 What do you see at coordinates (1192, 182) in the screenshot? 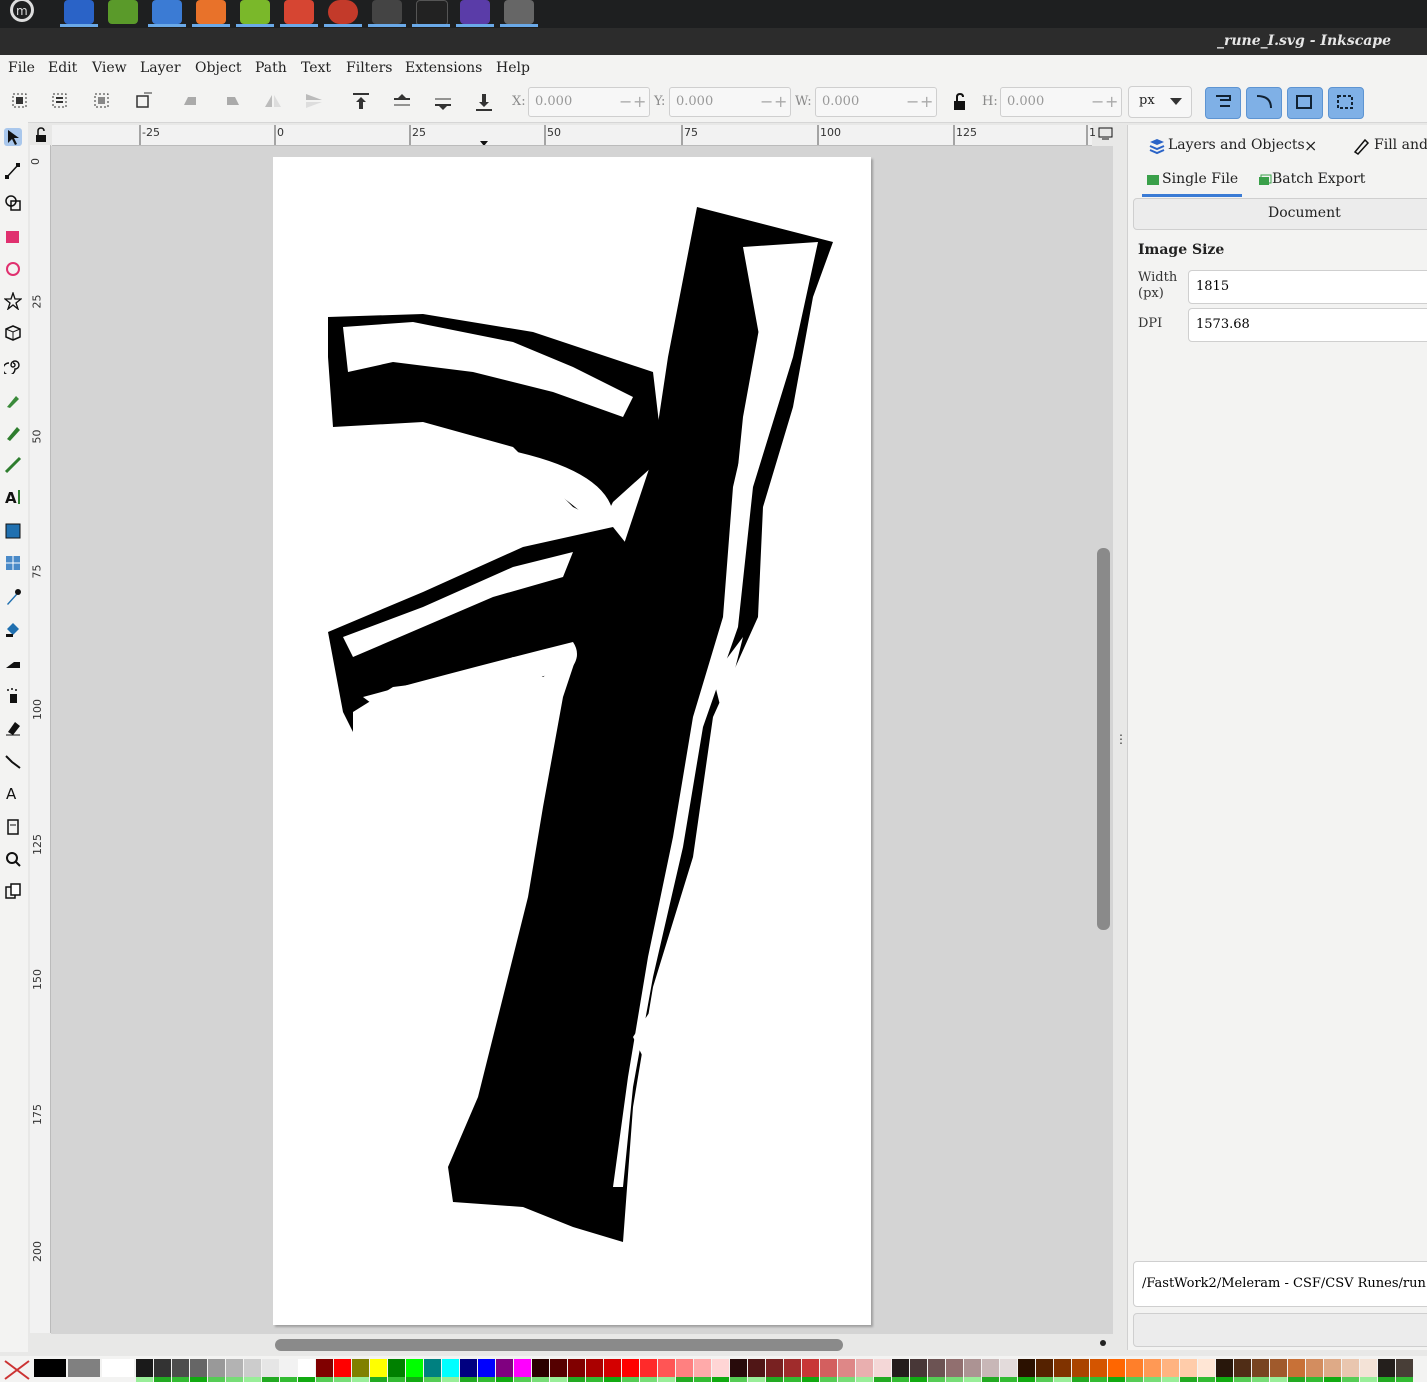
I see `export-single-file-tab: Single File` at bounding box center [1192, 182].